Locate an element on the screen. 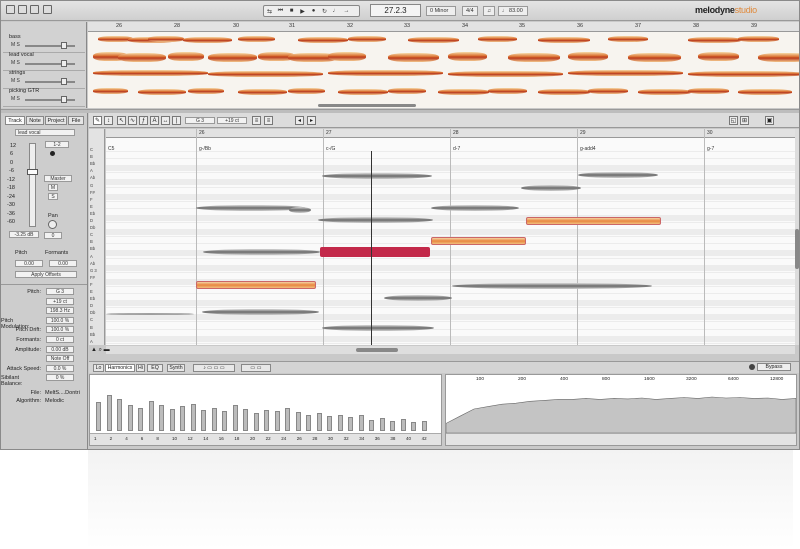 This screenshot has width=800, height=549. zoom-tools-icon: ▲ ⌕ ▬ is located at coordinates (100, 350).